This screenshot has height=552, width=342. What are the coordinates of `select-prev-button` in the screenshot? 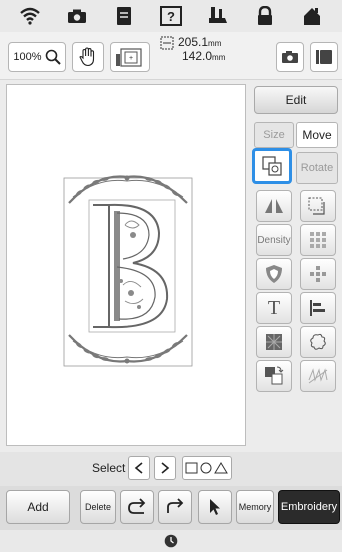 It's located at (139, 468).